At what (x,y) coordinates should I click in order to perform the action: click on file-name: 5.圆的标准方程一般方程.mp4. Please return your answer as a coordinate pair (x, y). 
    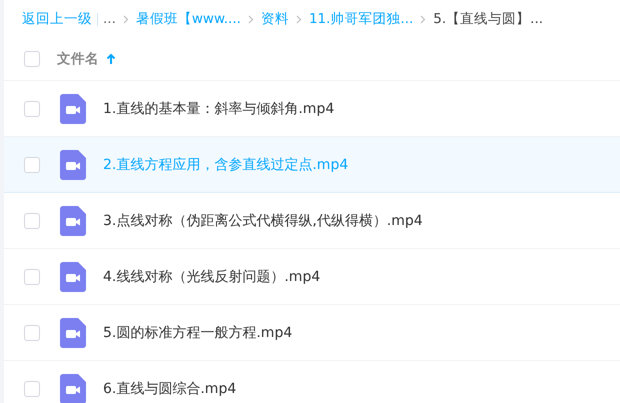
    Looking at the image, I should click on (197, 333).